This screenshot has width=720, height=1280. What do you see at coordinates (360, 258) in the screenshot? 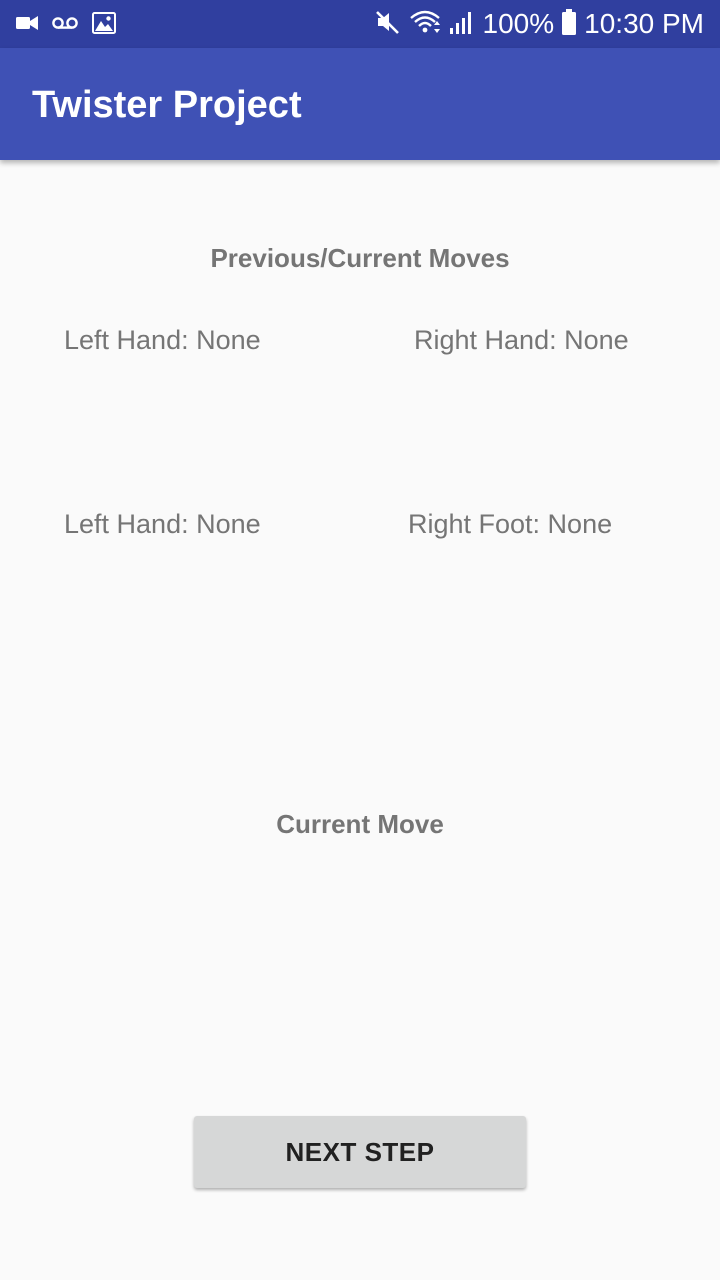
I see `previous-moves-heading: Previous/Current Moves` at bounding box center [360, 258].